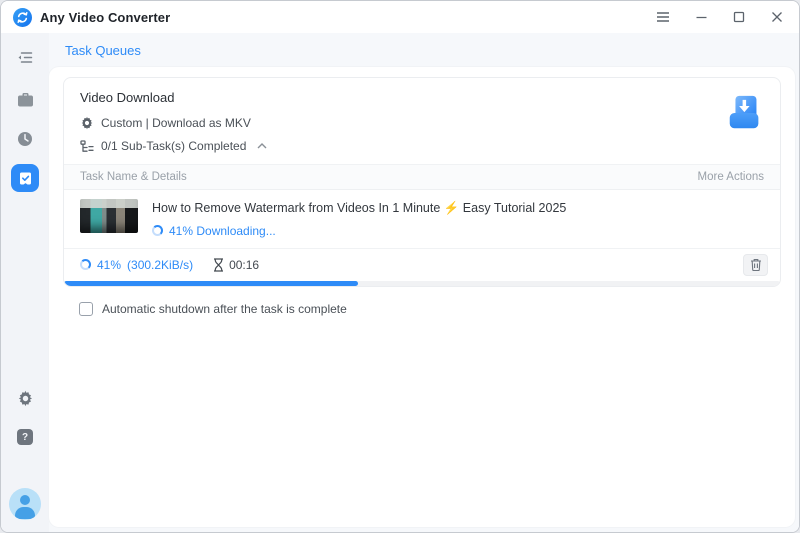 This screenshot has height=533, width=800. What do you see at coordinates (22, 17) in the screenshot?
I see `app-logo-icon` at bounding box center [22, 17].